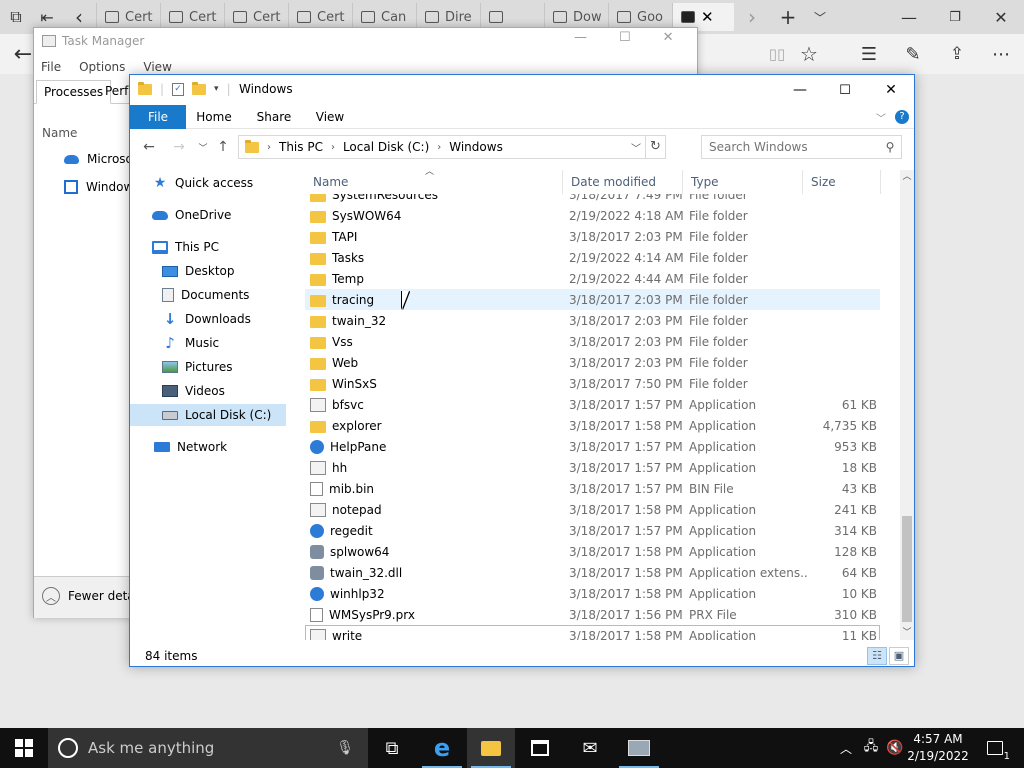 This screenshot has width=1024, height=768. I want to click on start-windows-icon, so click(24, 748).